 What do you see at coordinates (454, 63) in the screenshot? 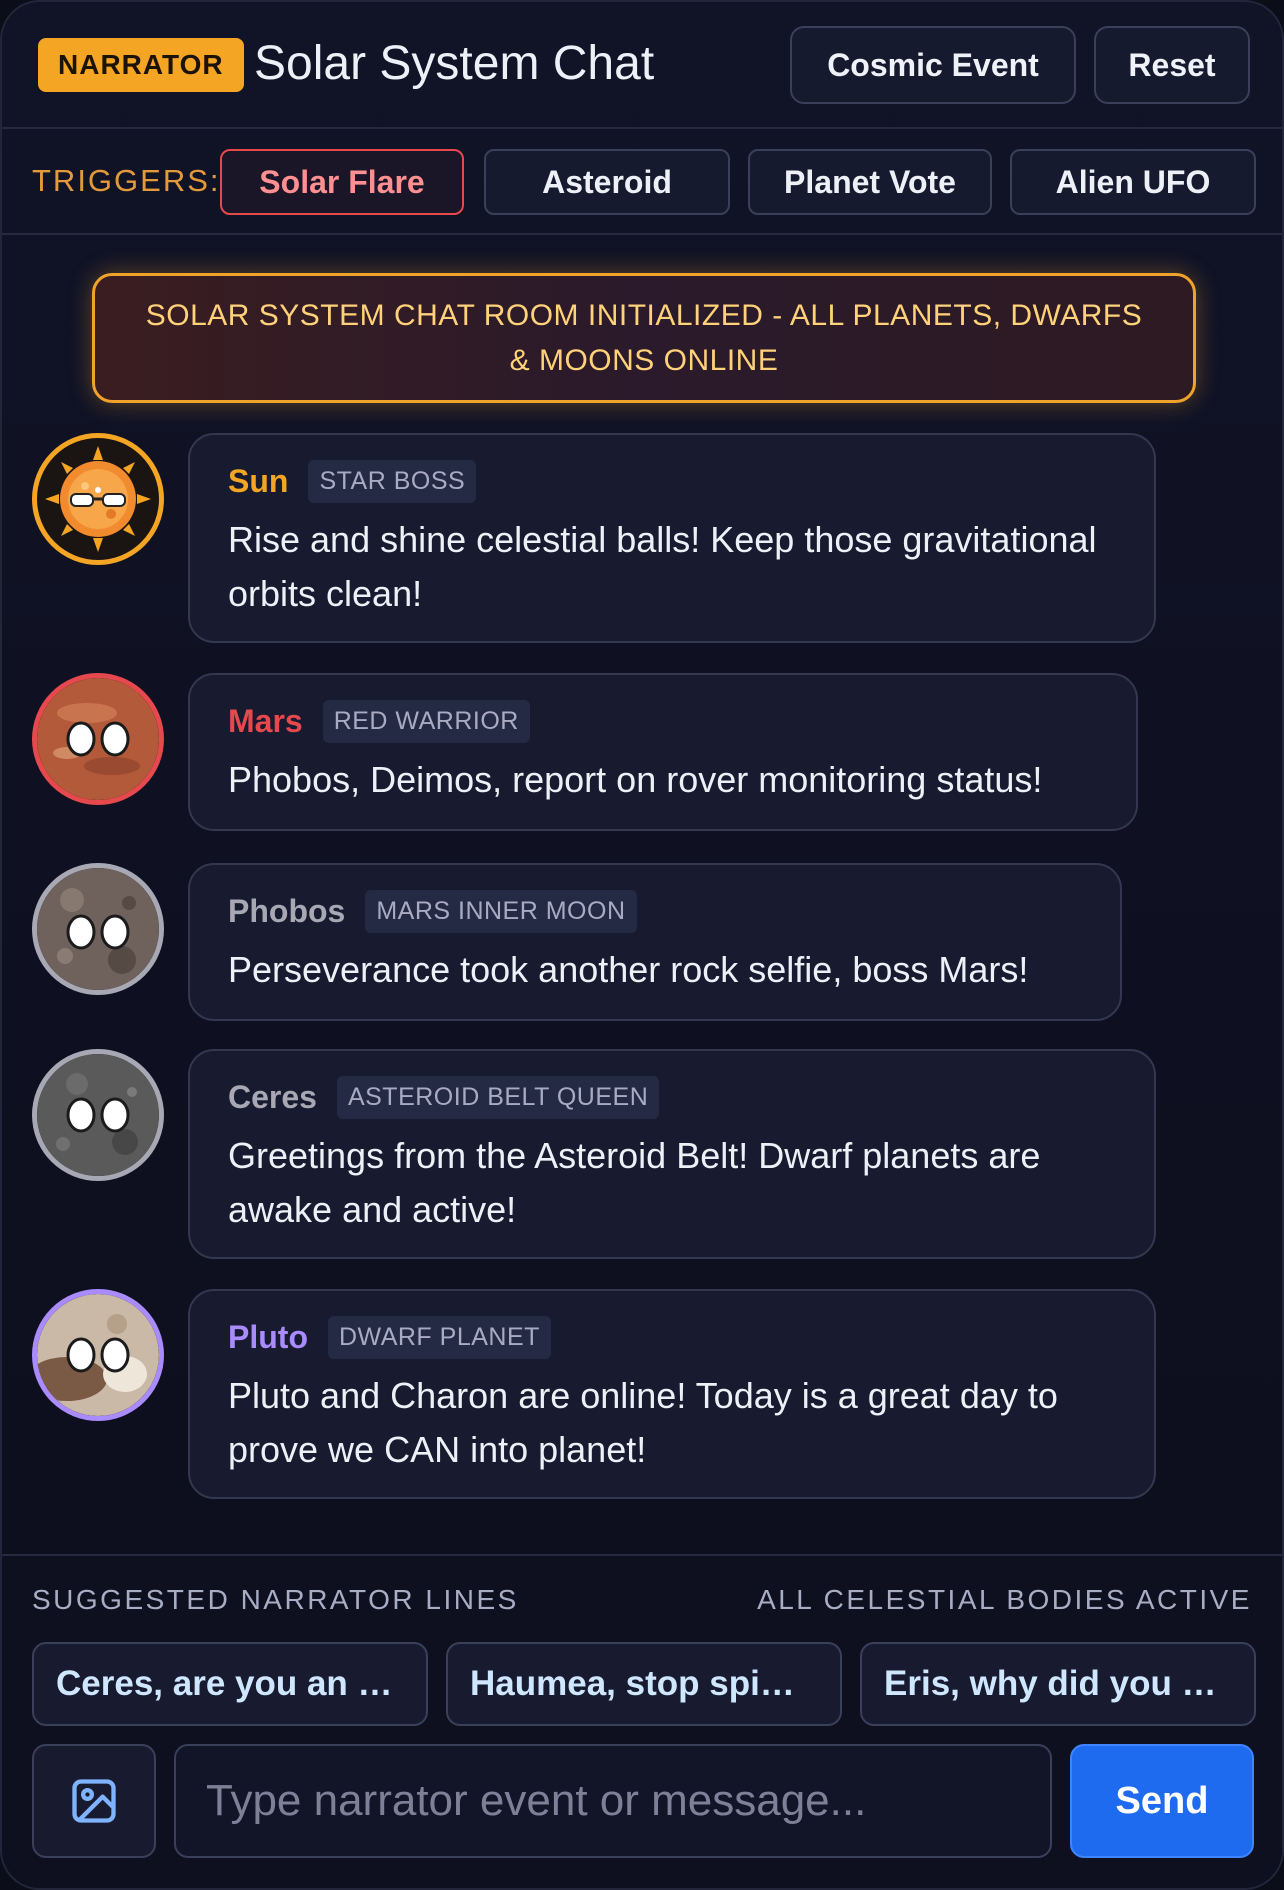
I see `app-title: Solar System Chat` at bounding box center [454, 63].